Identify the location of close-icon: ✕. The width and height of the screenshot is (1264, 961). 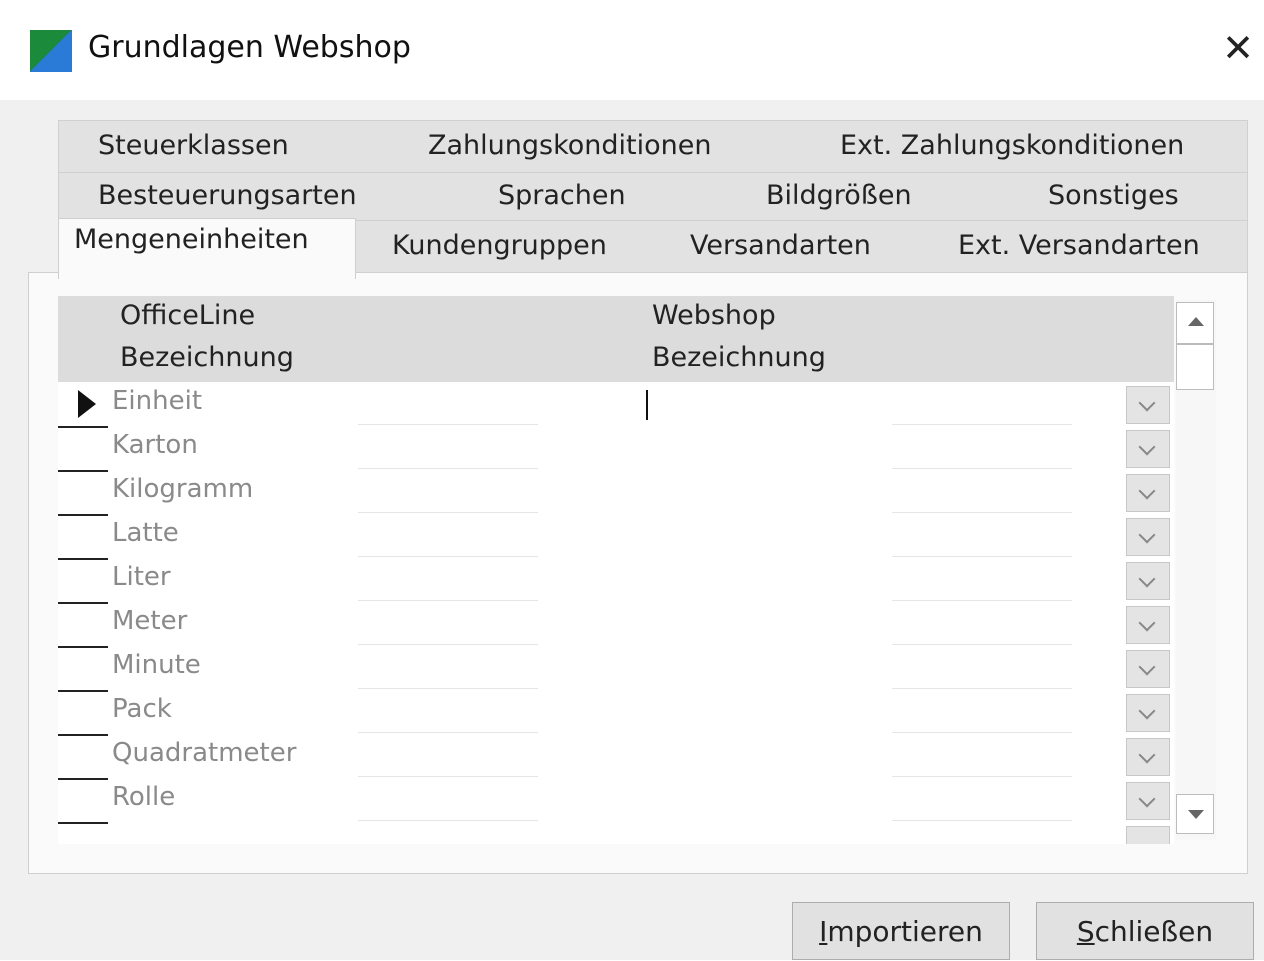
(1238, 48).